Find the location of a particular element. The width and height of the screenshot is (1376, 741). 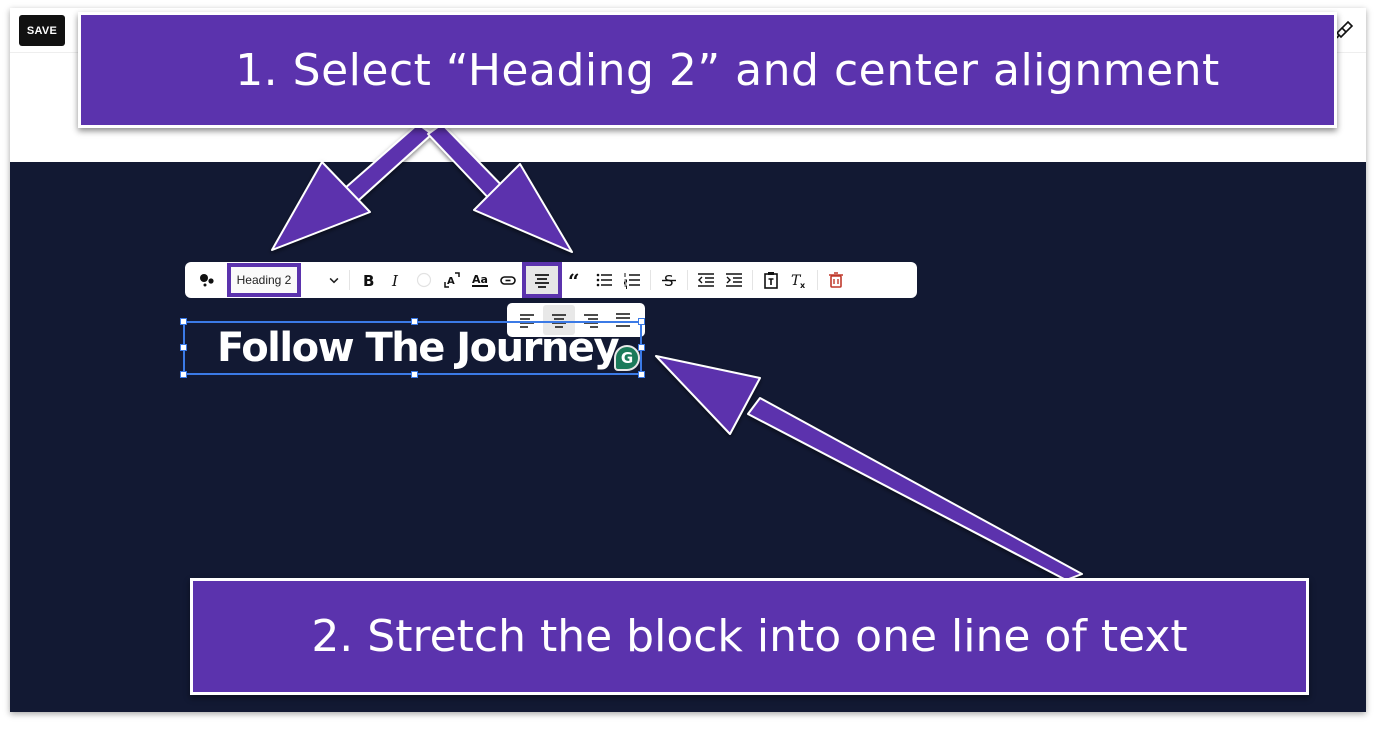

quote-icon: “ is located at coordinates (576, 280).